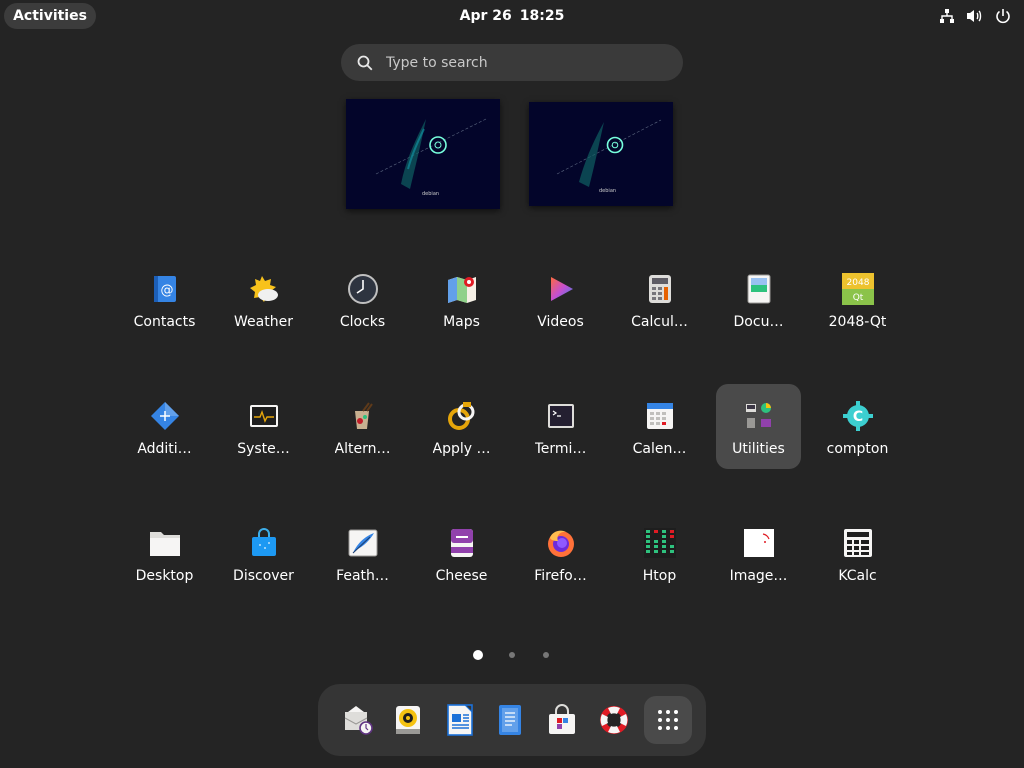 The image size is (1024, 768). Describe the element at coordinates (165, 416) in the screenshot. I see `additional-drivers-icon` at that location.